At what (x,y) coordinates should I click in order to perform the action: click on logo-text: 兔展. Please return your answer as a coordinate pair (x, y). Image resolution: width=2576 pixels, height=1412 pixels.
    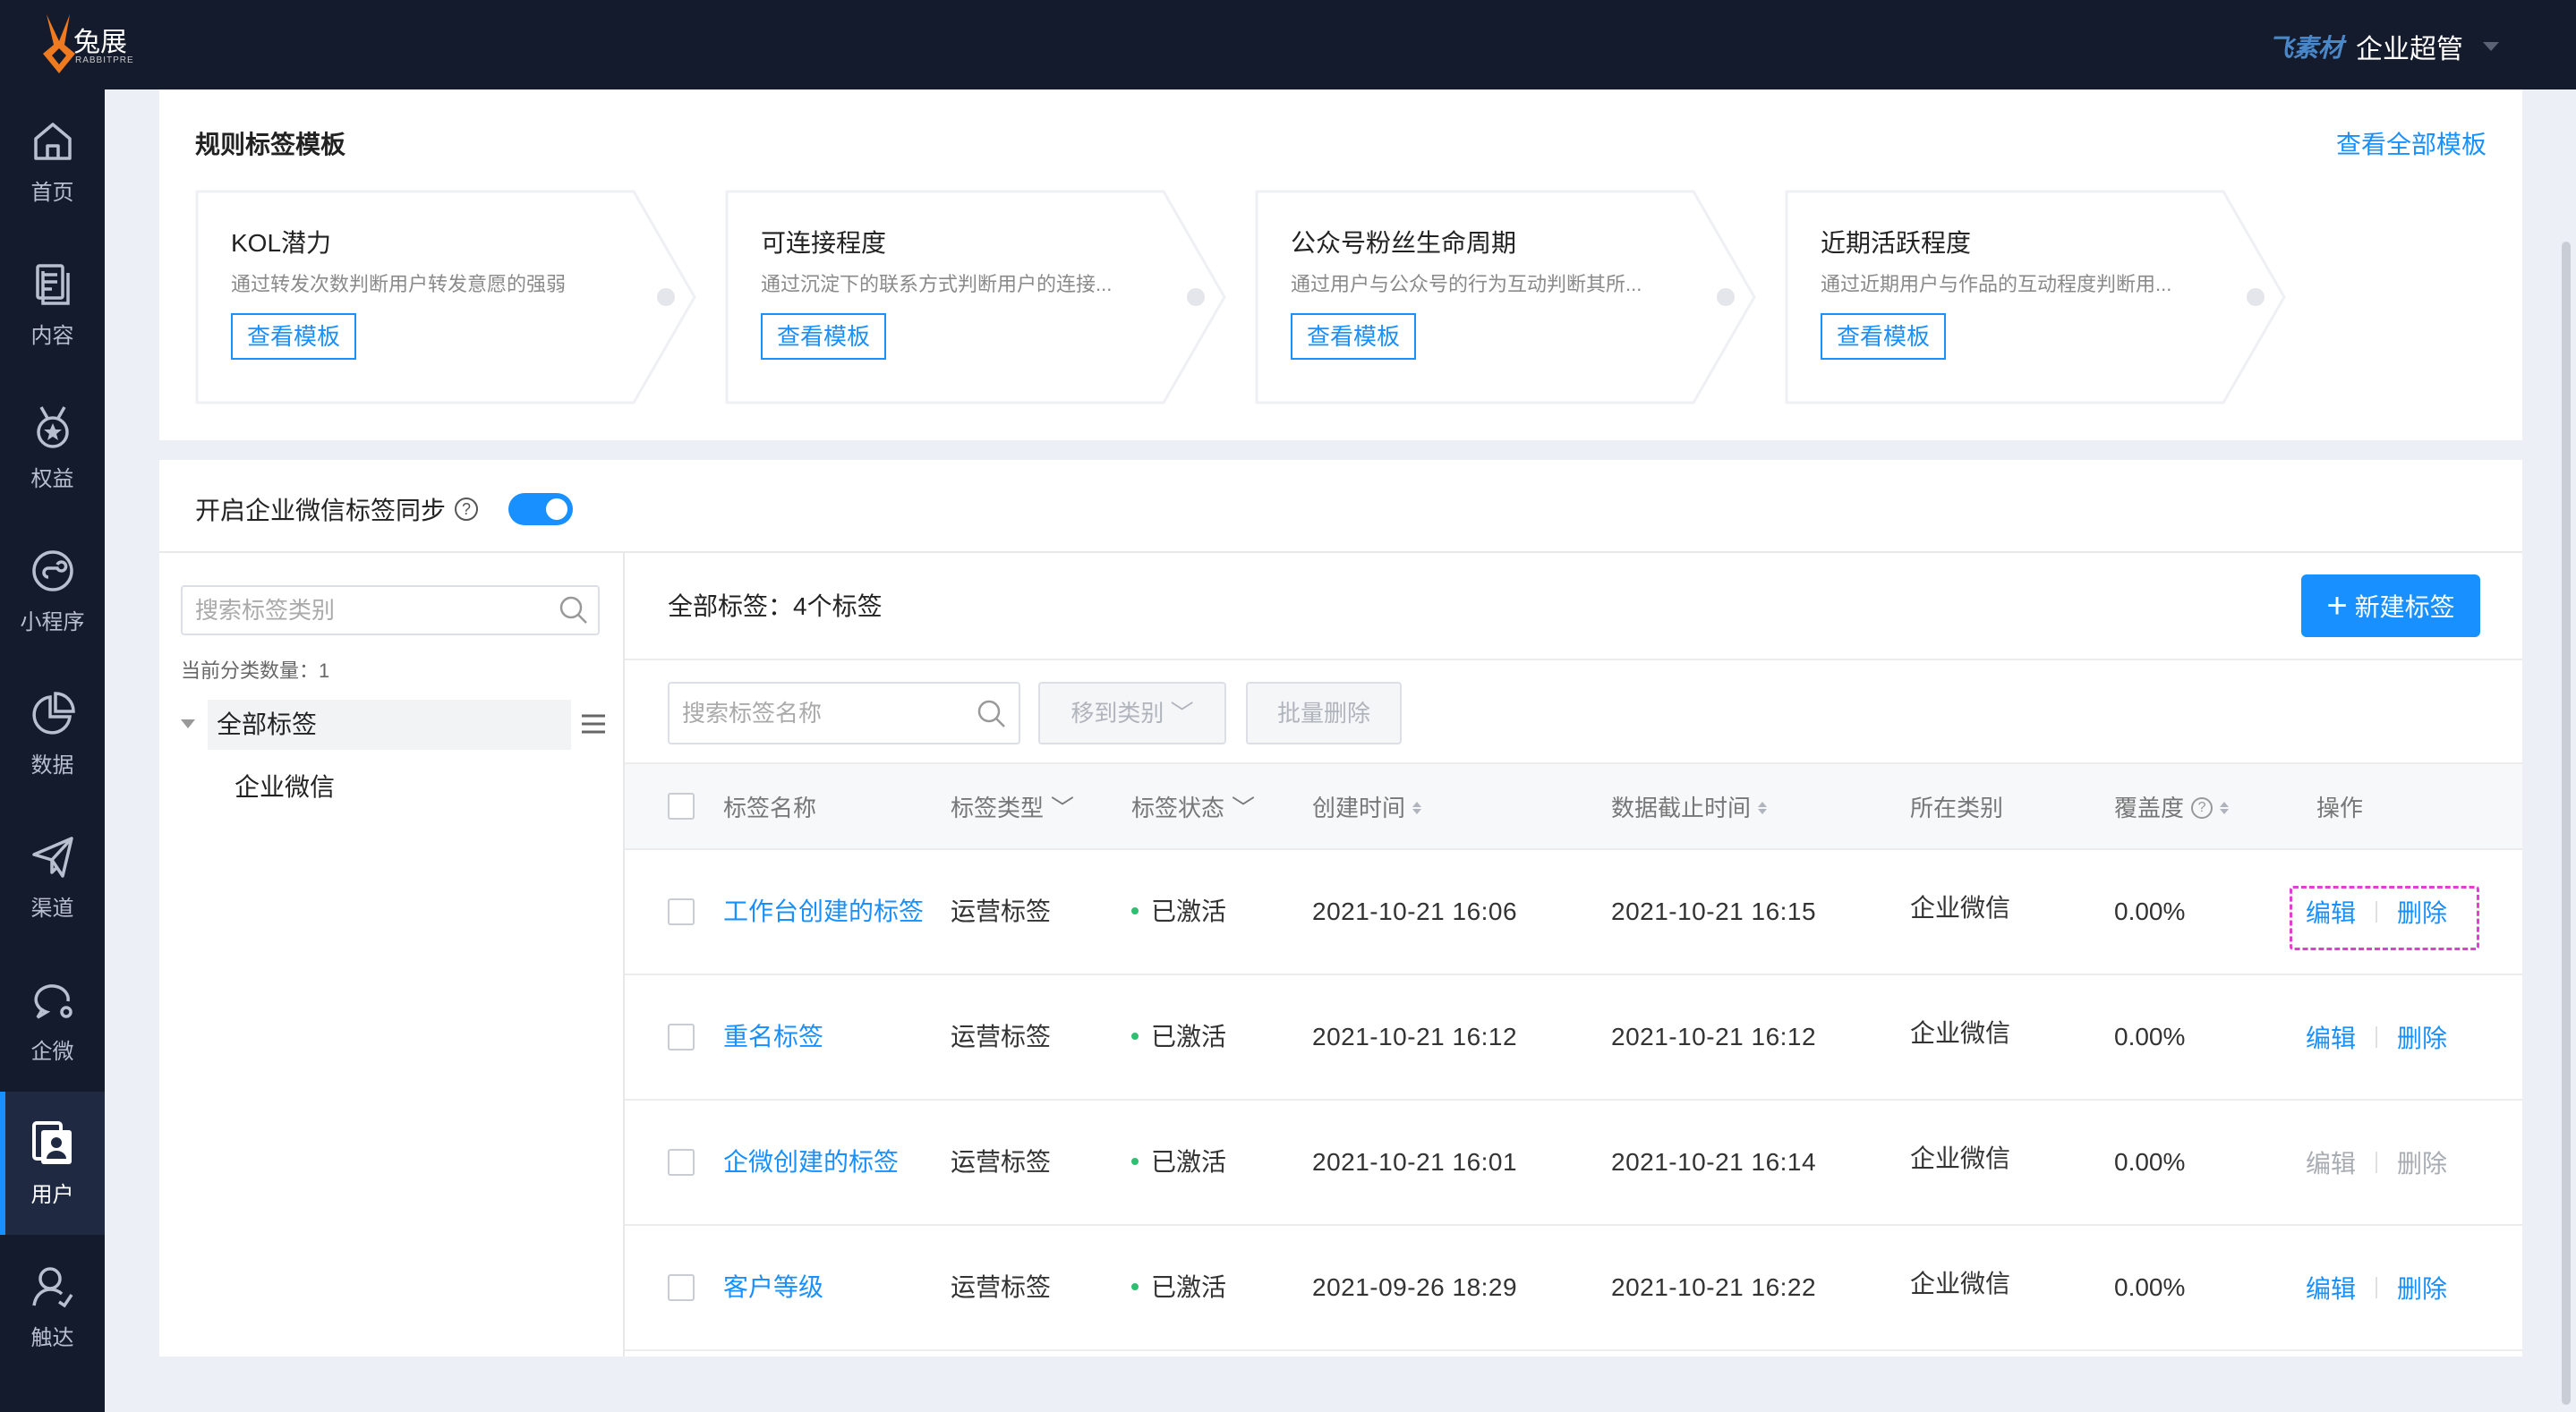
    Looking at the image, I should click on (100, 42).